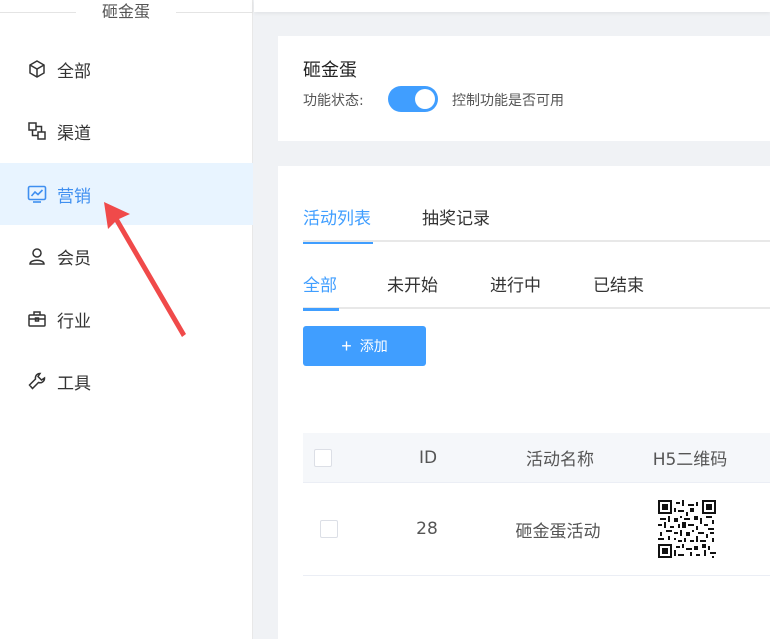 This screenshot has width=770, height=639. What do you see at coordinates (427, 529) in the screenshot?
I see `row-id: 28` at bounding box center [427, 529].